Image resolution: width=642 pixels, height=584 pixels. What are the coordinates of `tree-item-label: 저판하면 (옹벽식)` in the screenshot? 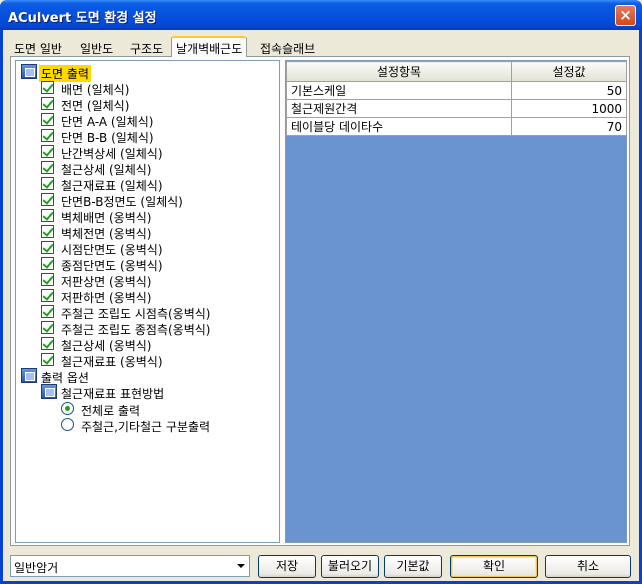 It's located at (106, 298).